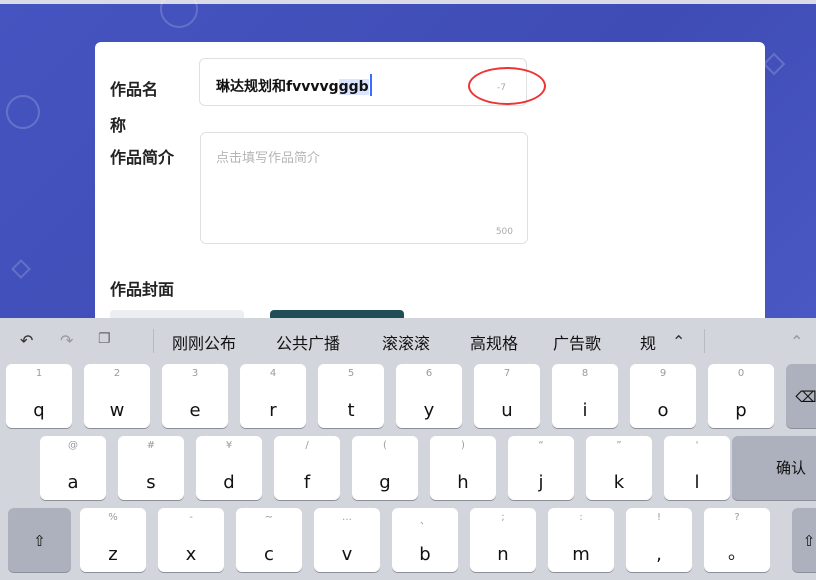  What do you see at coordinates (151, 482) in the screenshot?
I see `key-primary-symbol: s` at bounding box center [151, 482].